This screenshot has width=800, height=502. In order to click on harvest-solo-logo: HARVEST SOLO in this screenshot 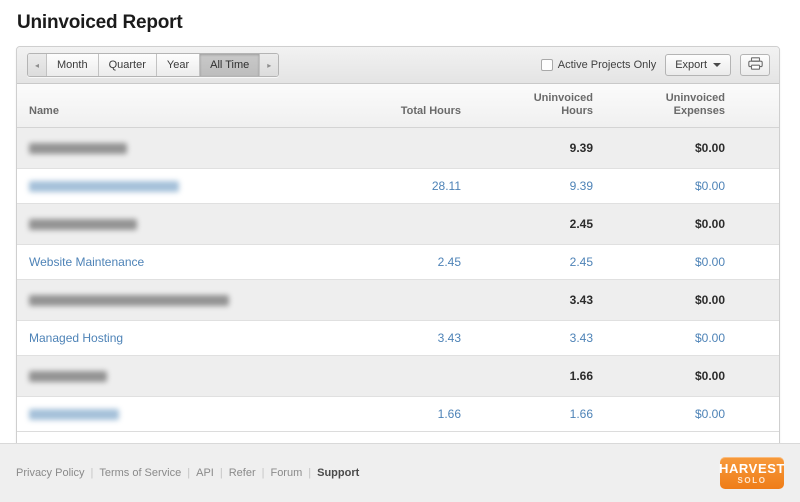, I will do `click(752, 473)`.